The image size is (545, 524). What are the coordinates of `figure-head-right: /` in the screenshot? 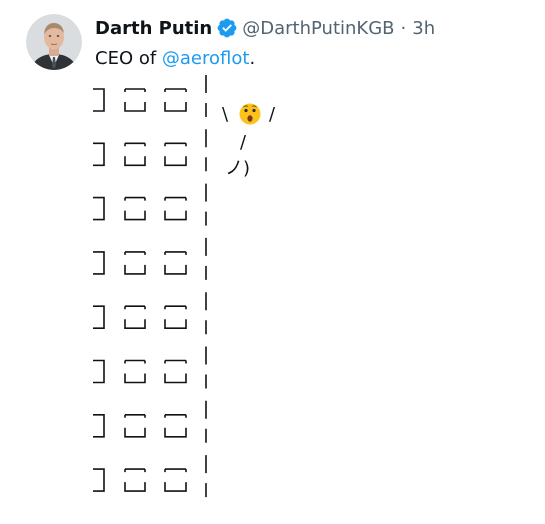 It's located at (272, 114).